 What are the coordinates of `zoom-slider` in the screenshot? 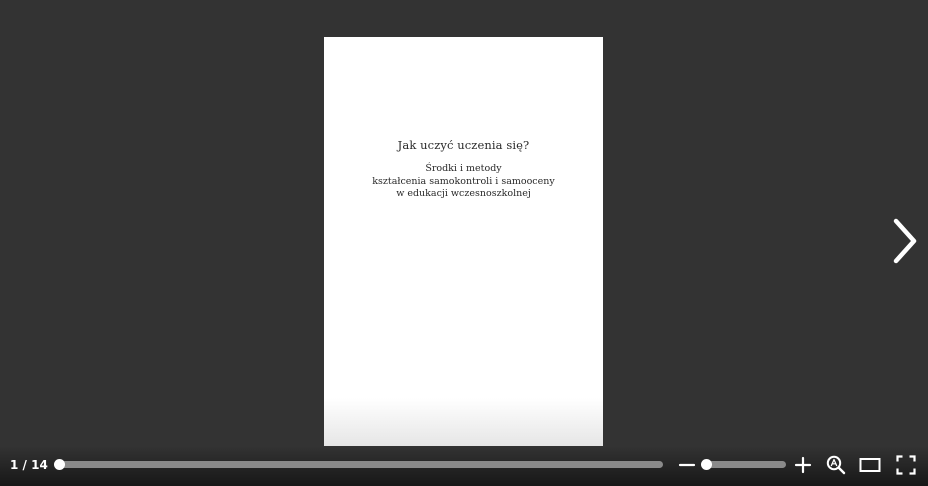 It's located at (743, 464).